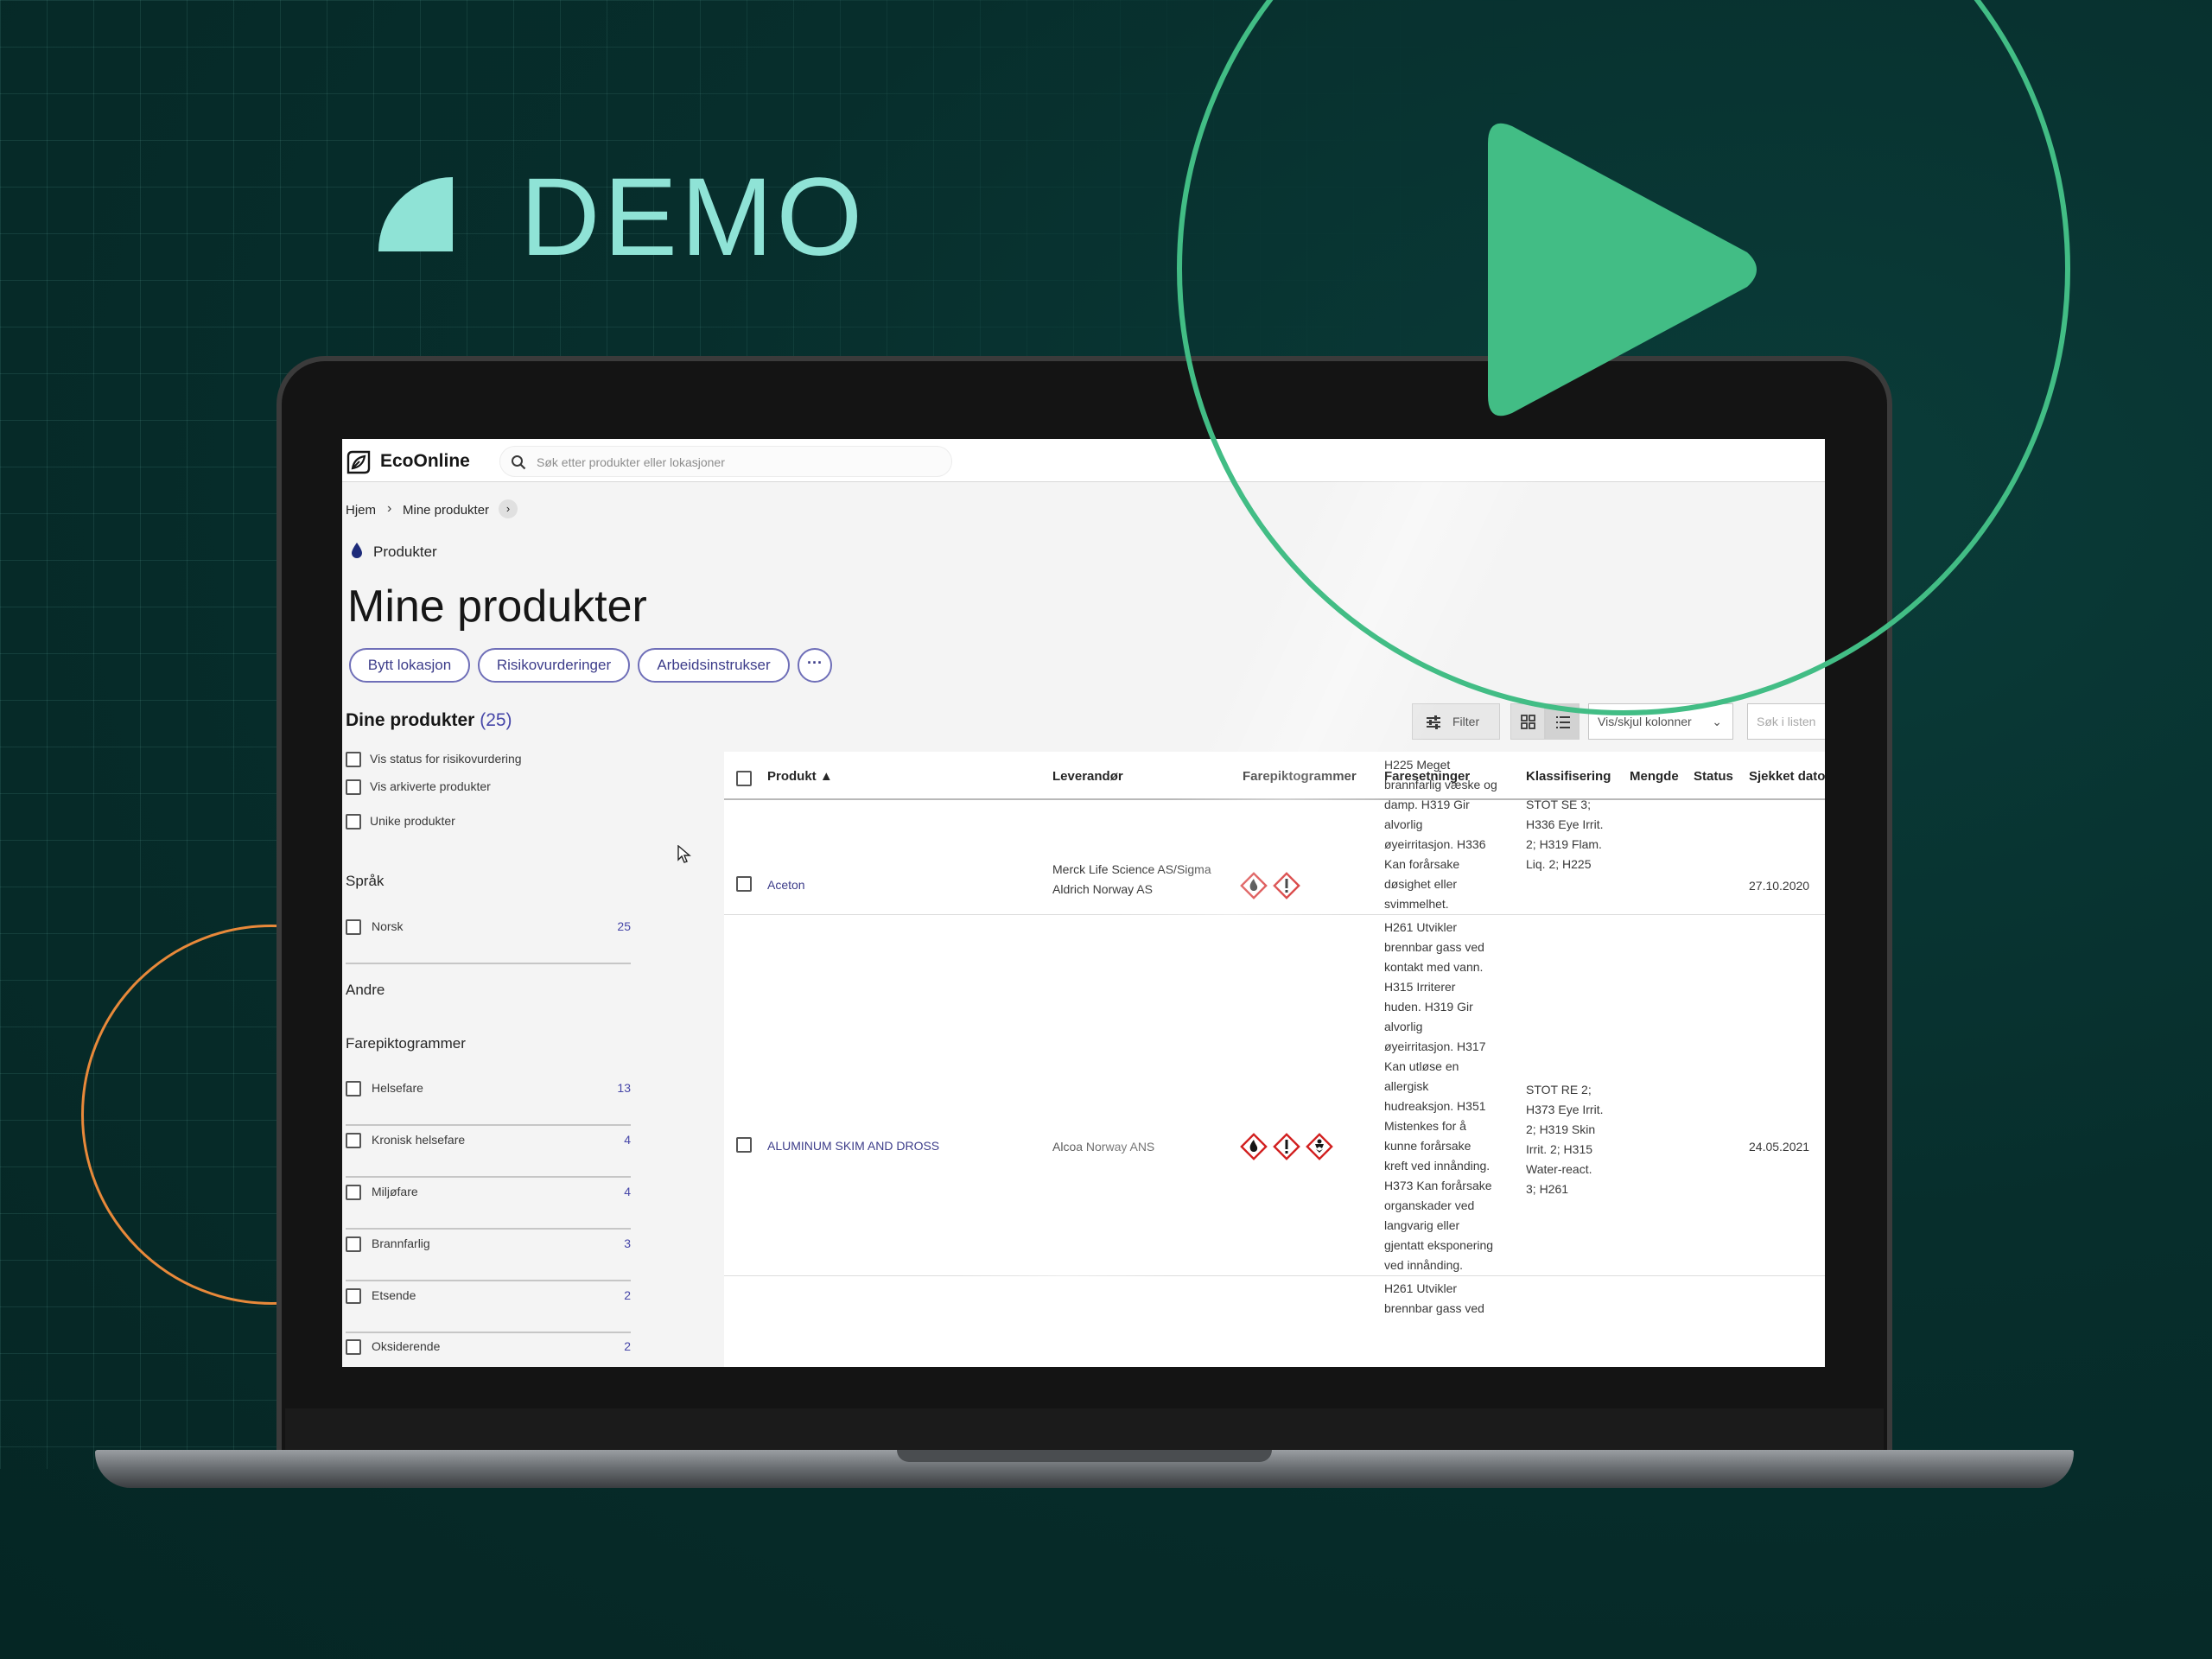 The width and height of the screenshot is (2212, 1659). I want to click on filter-count: 25, so click(624, 926).